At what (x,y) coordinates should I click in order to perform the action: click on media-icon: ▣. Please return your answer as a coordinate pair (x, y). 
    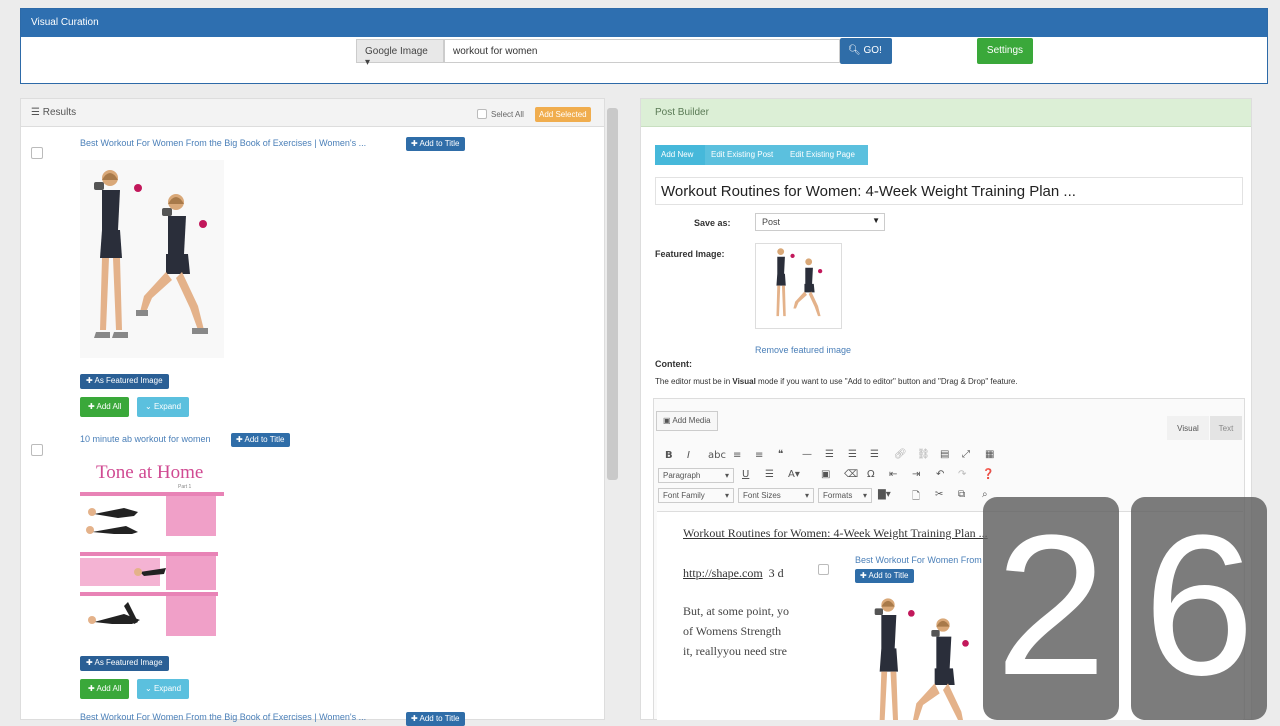
    Looking at the image, I should click on (667, 420).